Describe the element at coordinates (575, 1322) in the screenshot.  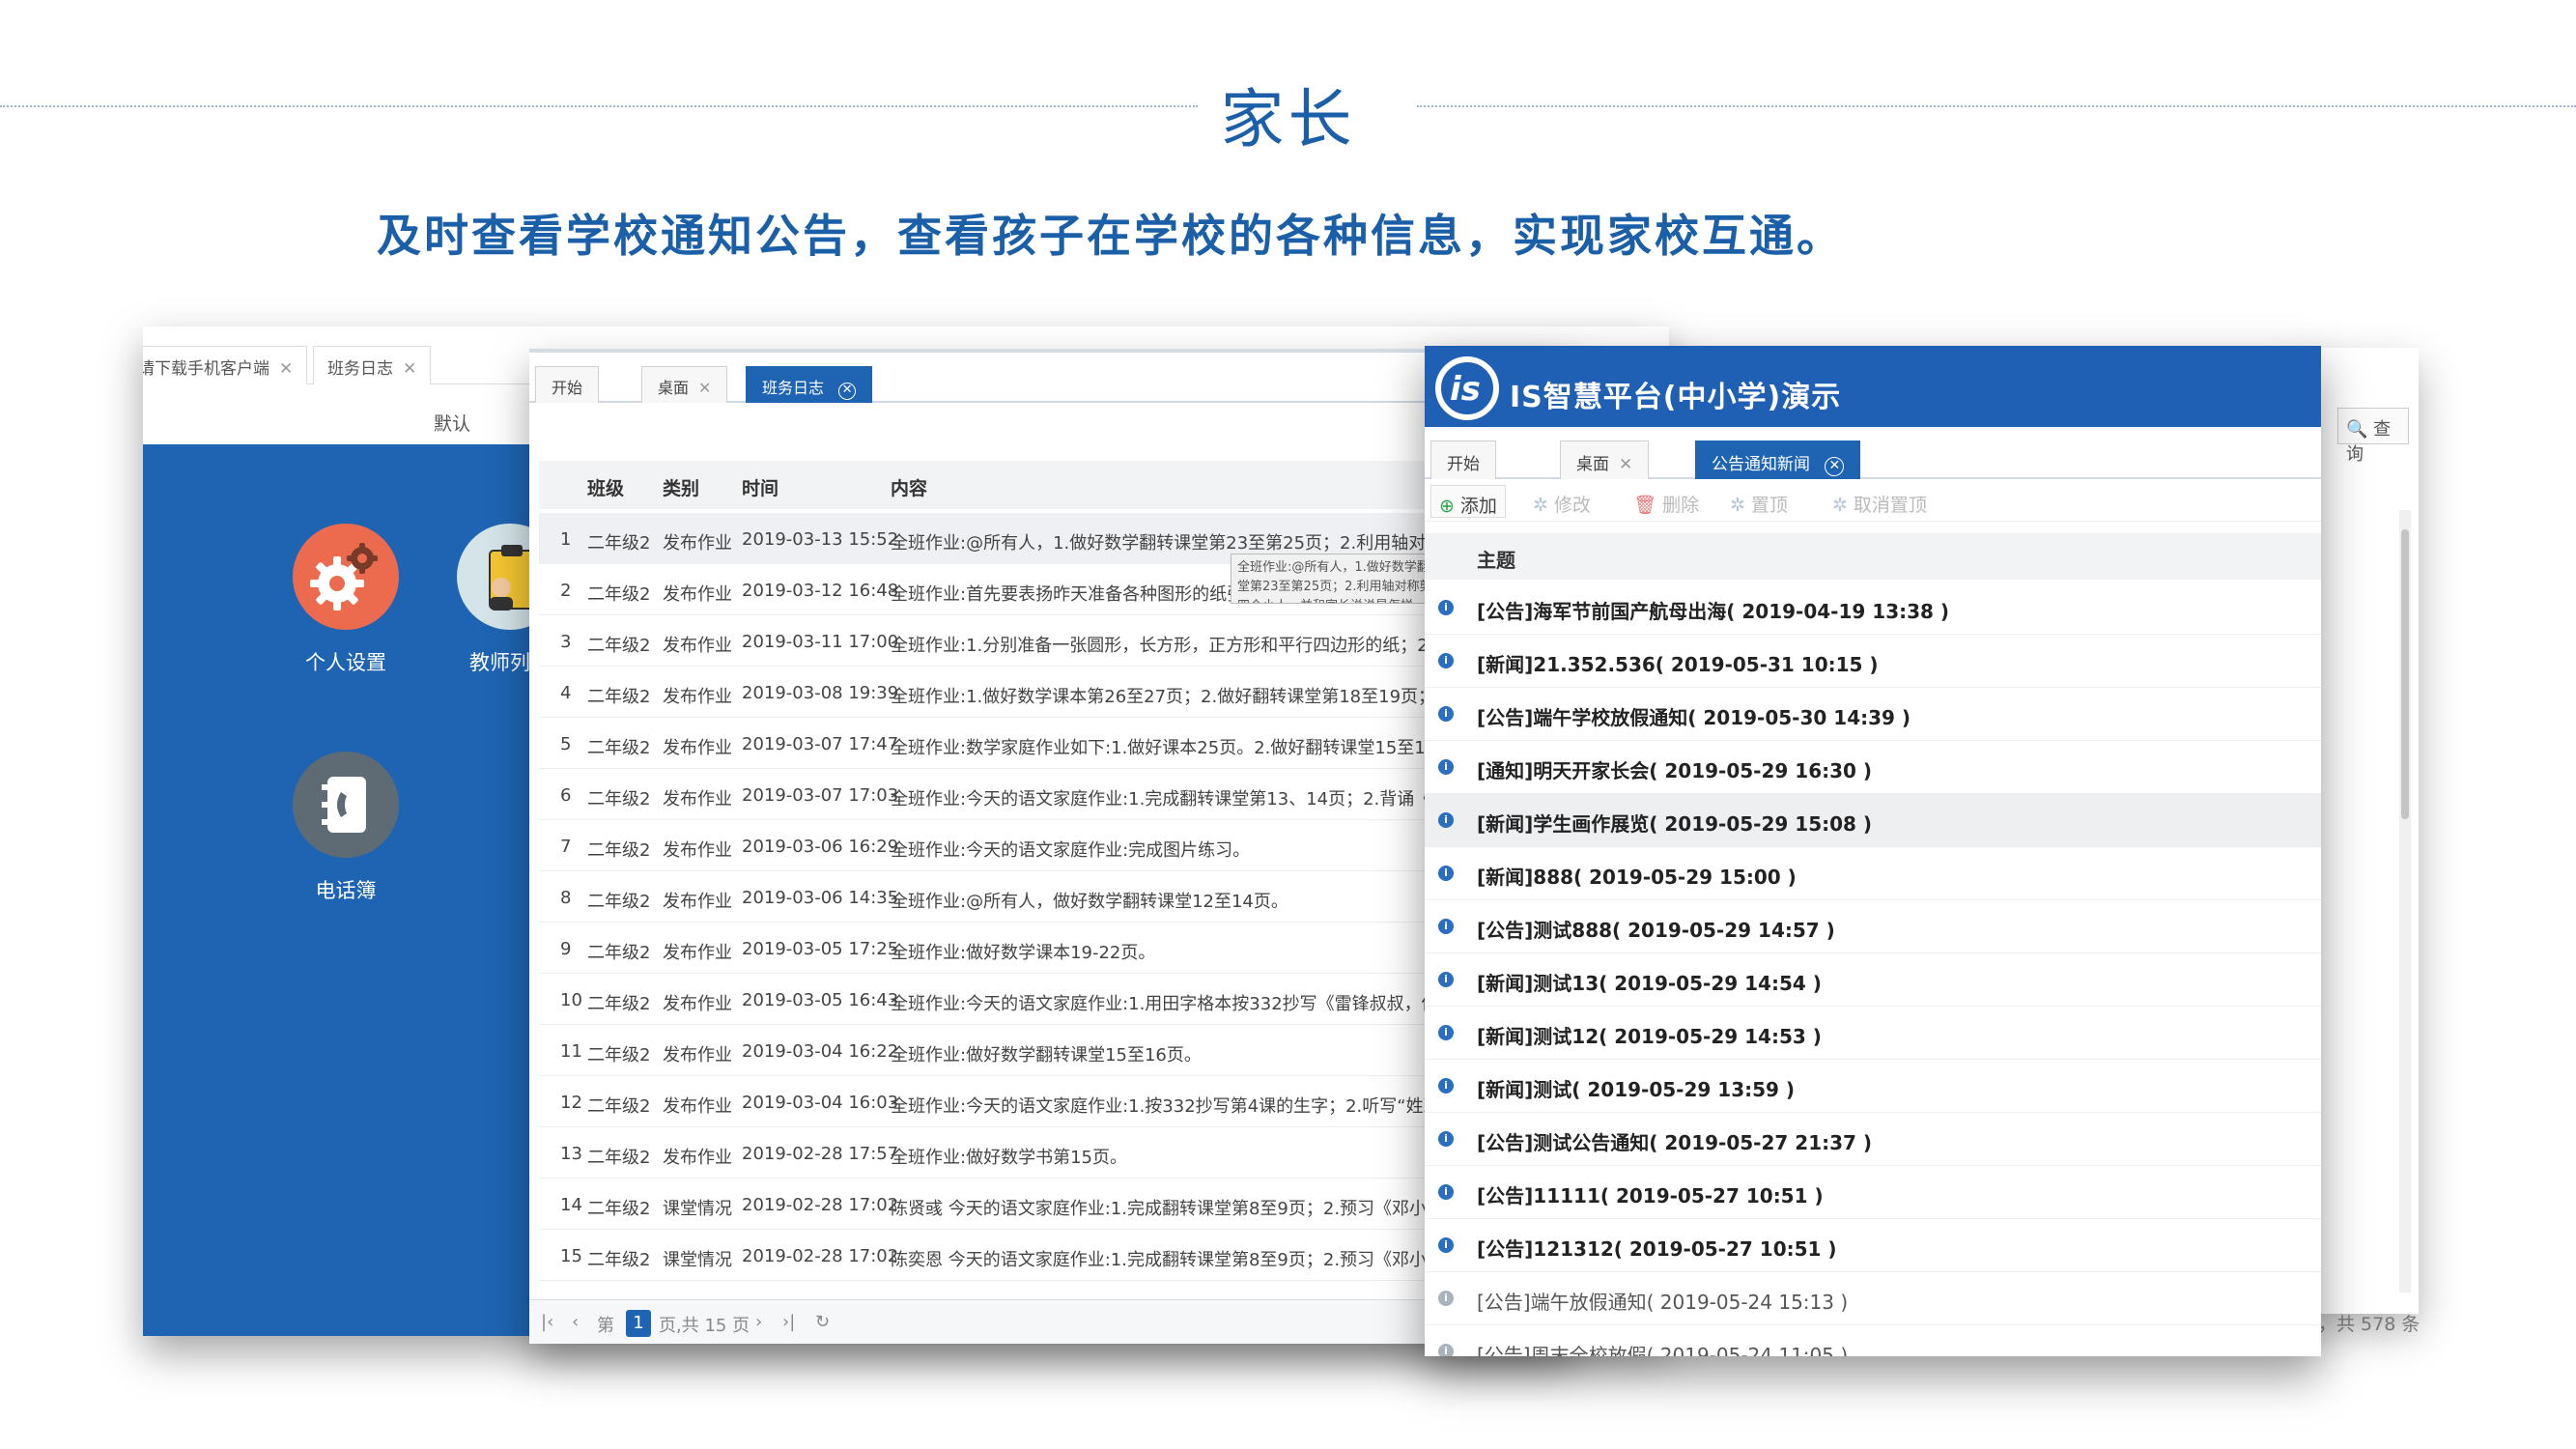
I see `prev-page-button: ‹` at that location.